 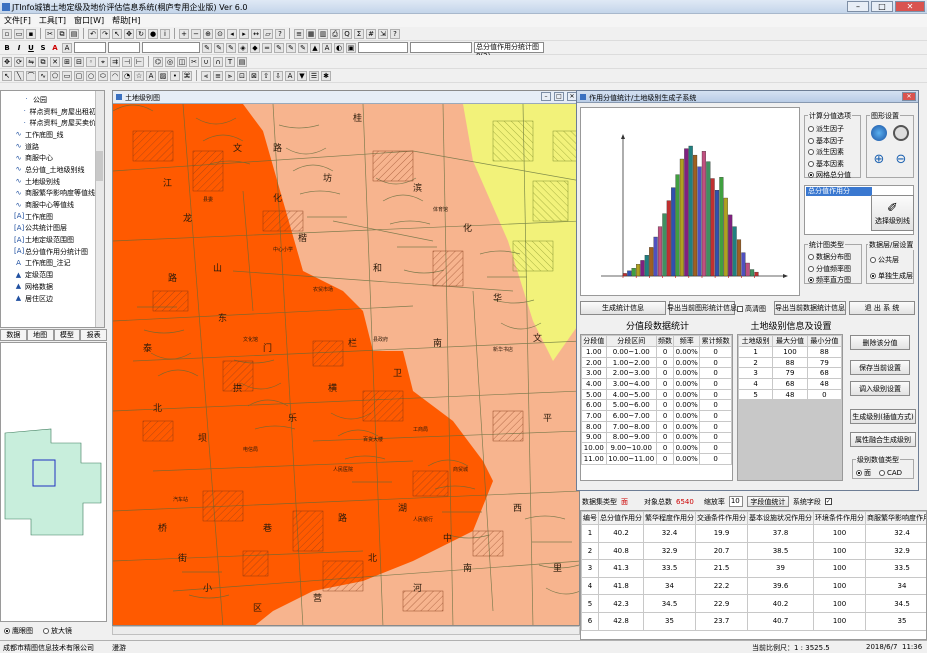 I want to click on radio-option: 公共层, so click(x=891, y=260).